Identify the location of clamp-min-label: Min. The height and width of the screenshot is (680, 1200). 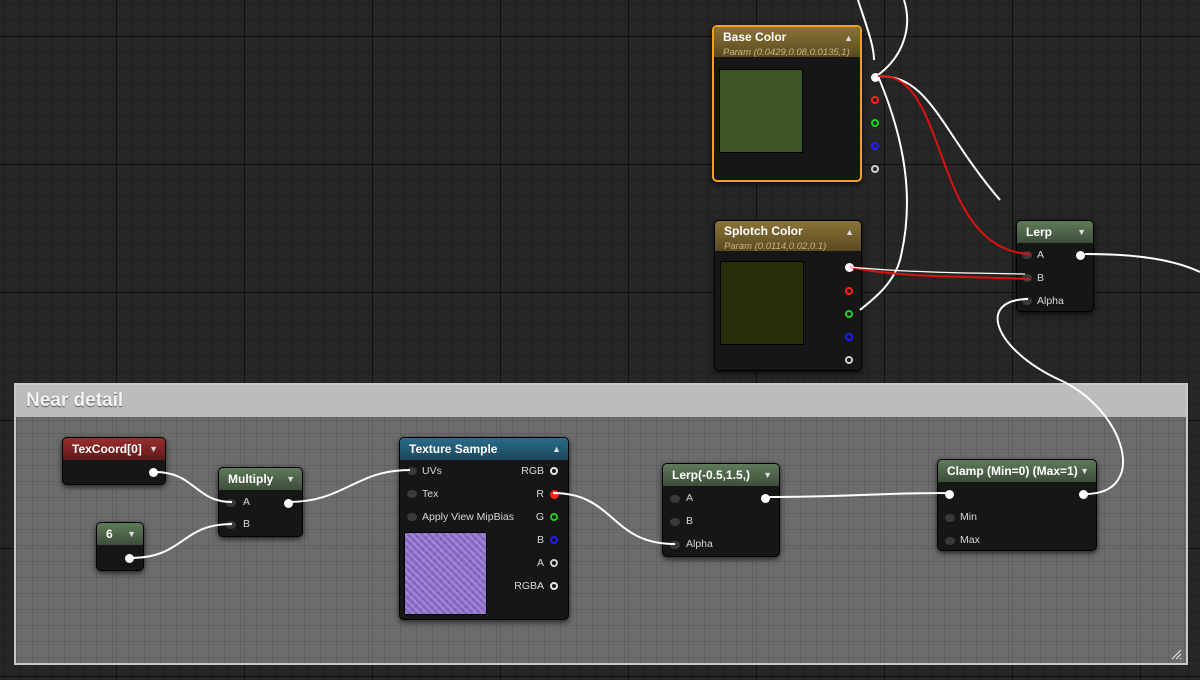
(968, 517).